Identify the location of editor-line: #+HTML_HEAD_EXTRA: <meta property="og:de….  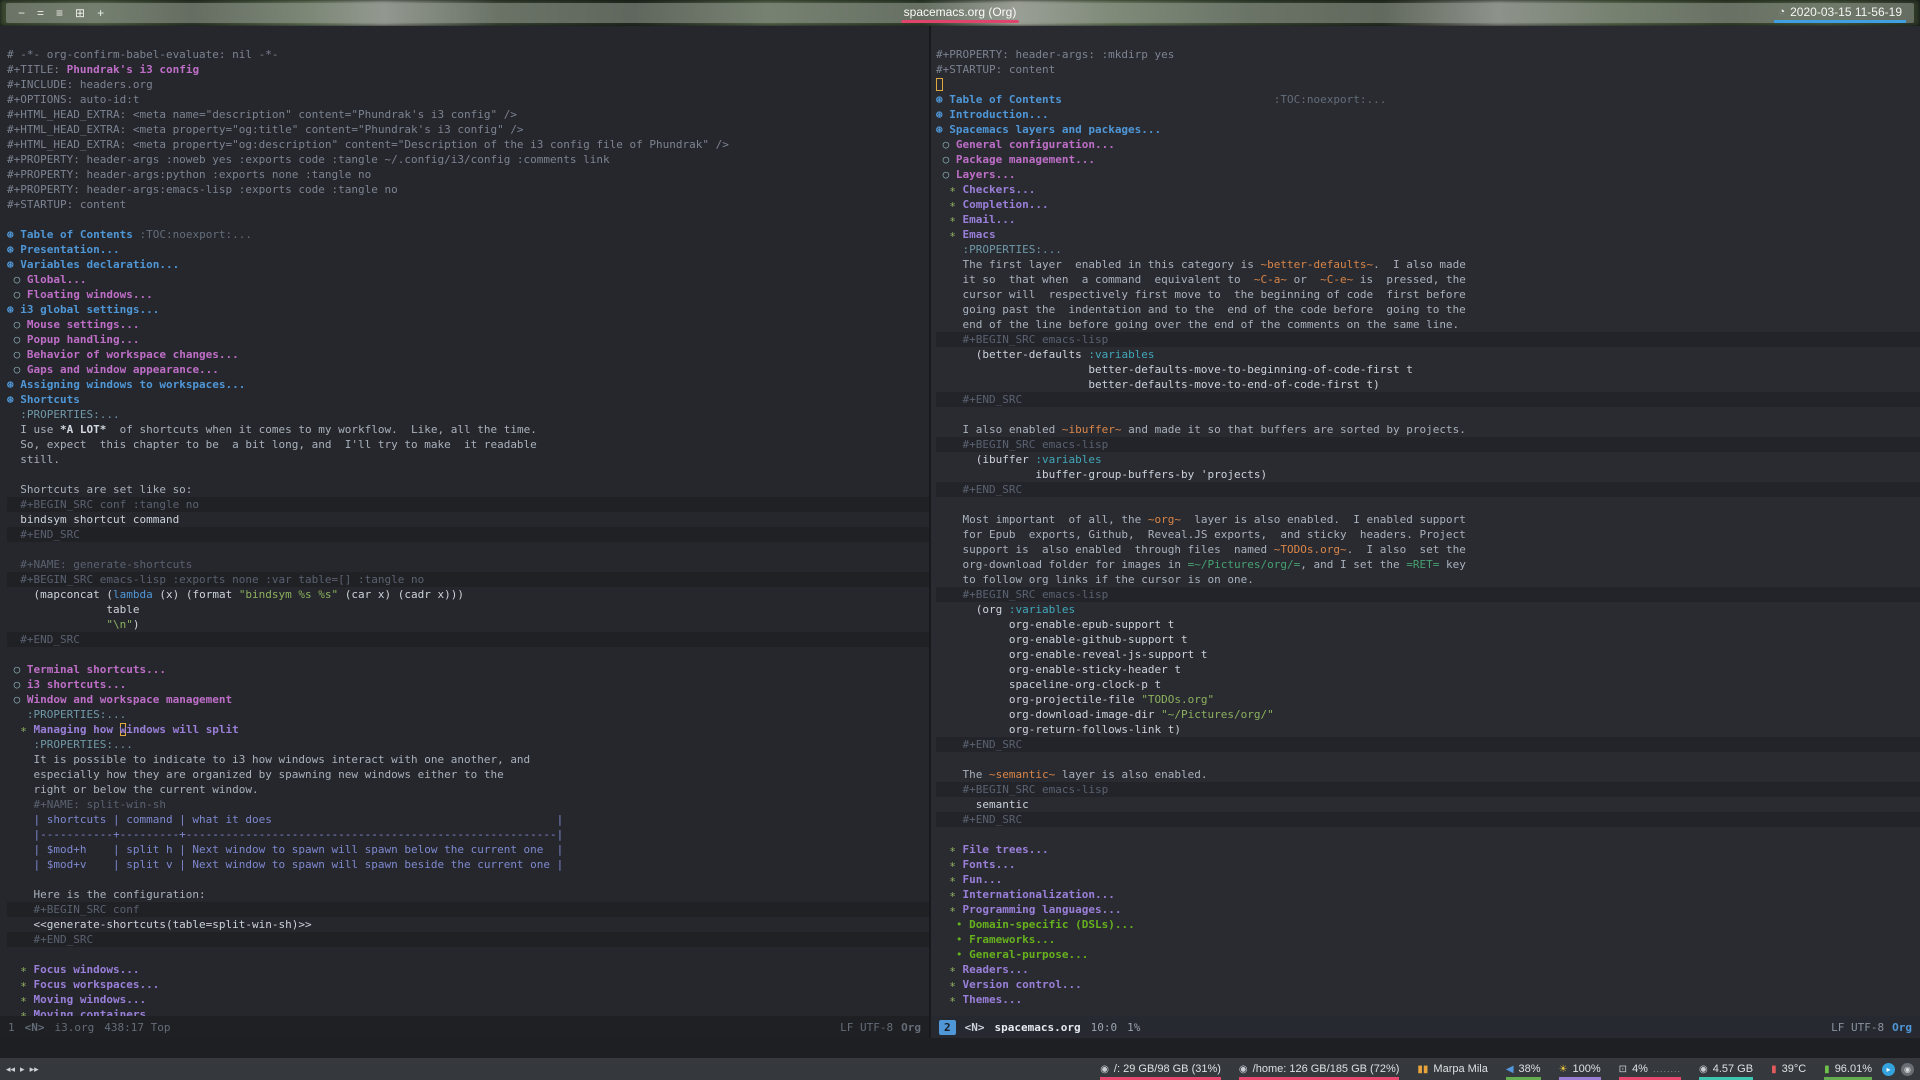
(368, 144).